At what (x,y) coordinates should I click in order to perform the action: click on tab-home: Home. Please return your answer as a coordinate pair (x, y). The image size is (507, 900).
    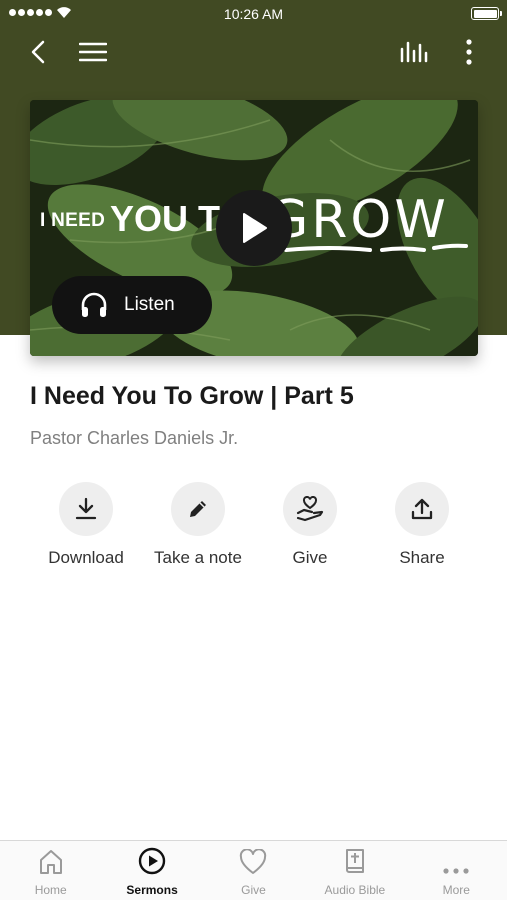
    Looking at the image, I should click on (50, 870).